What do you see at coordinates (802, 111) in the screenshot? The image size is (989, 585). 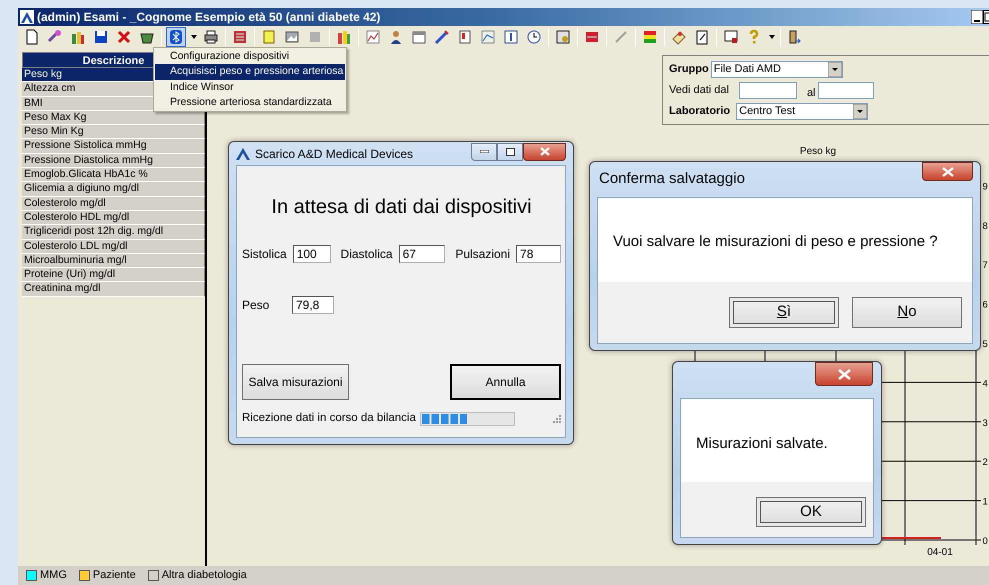 I see `laboratory-dropdown: Centro Test` at bounding box center [802, 111].